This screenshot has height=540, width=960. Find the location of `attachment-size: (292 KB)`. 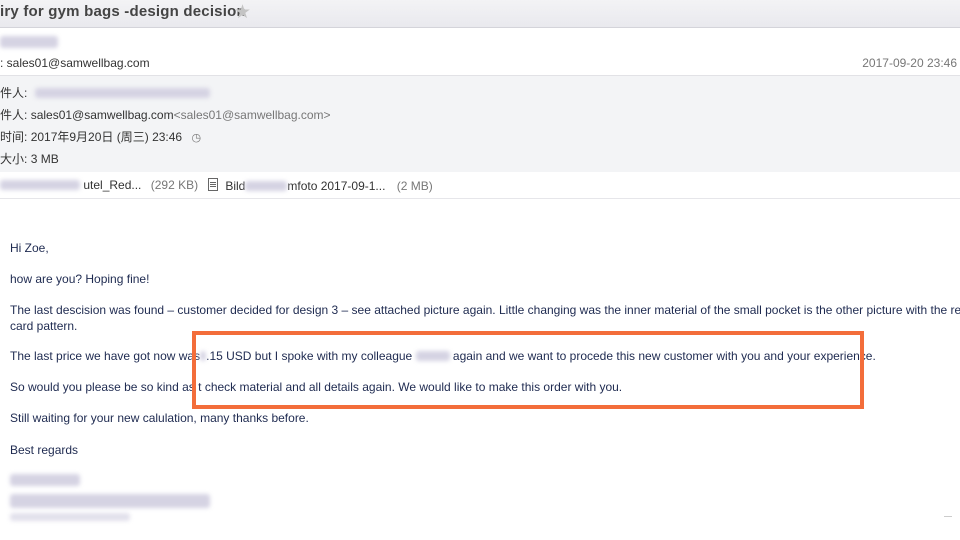

attachment-size: (292 KB) is located at coordinates (174, 185).